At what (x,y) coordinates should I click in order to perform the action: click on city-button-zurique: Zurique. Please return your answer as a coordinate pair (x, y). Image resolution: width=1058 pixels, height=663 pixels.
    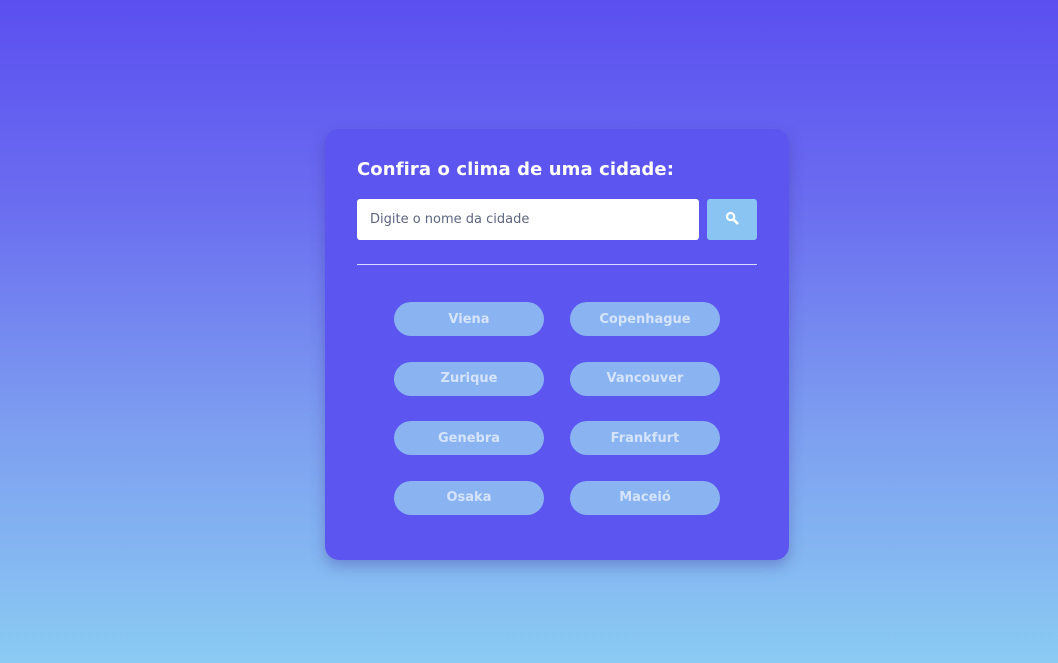
    Looking at the image, I should click on (469, 378).